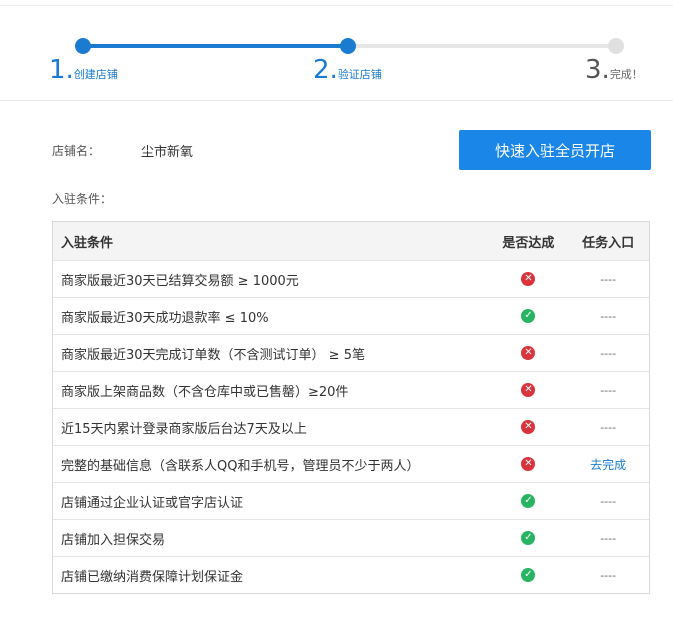  What do you see at coordinates (205, 392) in the screenshot?
I see `condition-text: 商家版上架商品数（不含仓库中或已售罄）≥20件` at bounding box center [205, 392].